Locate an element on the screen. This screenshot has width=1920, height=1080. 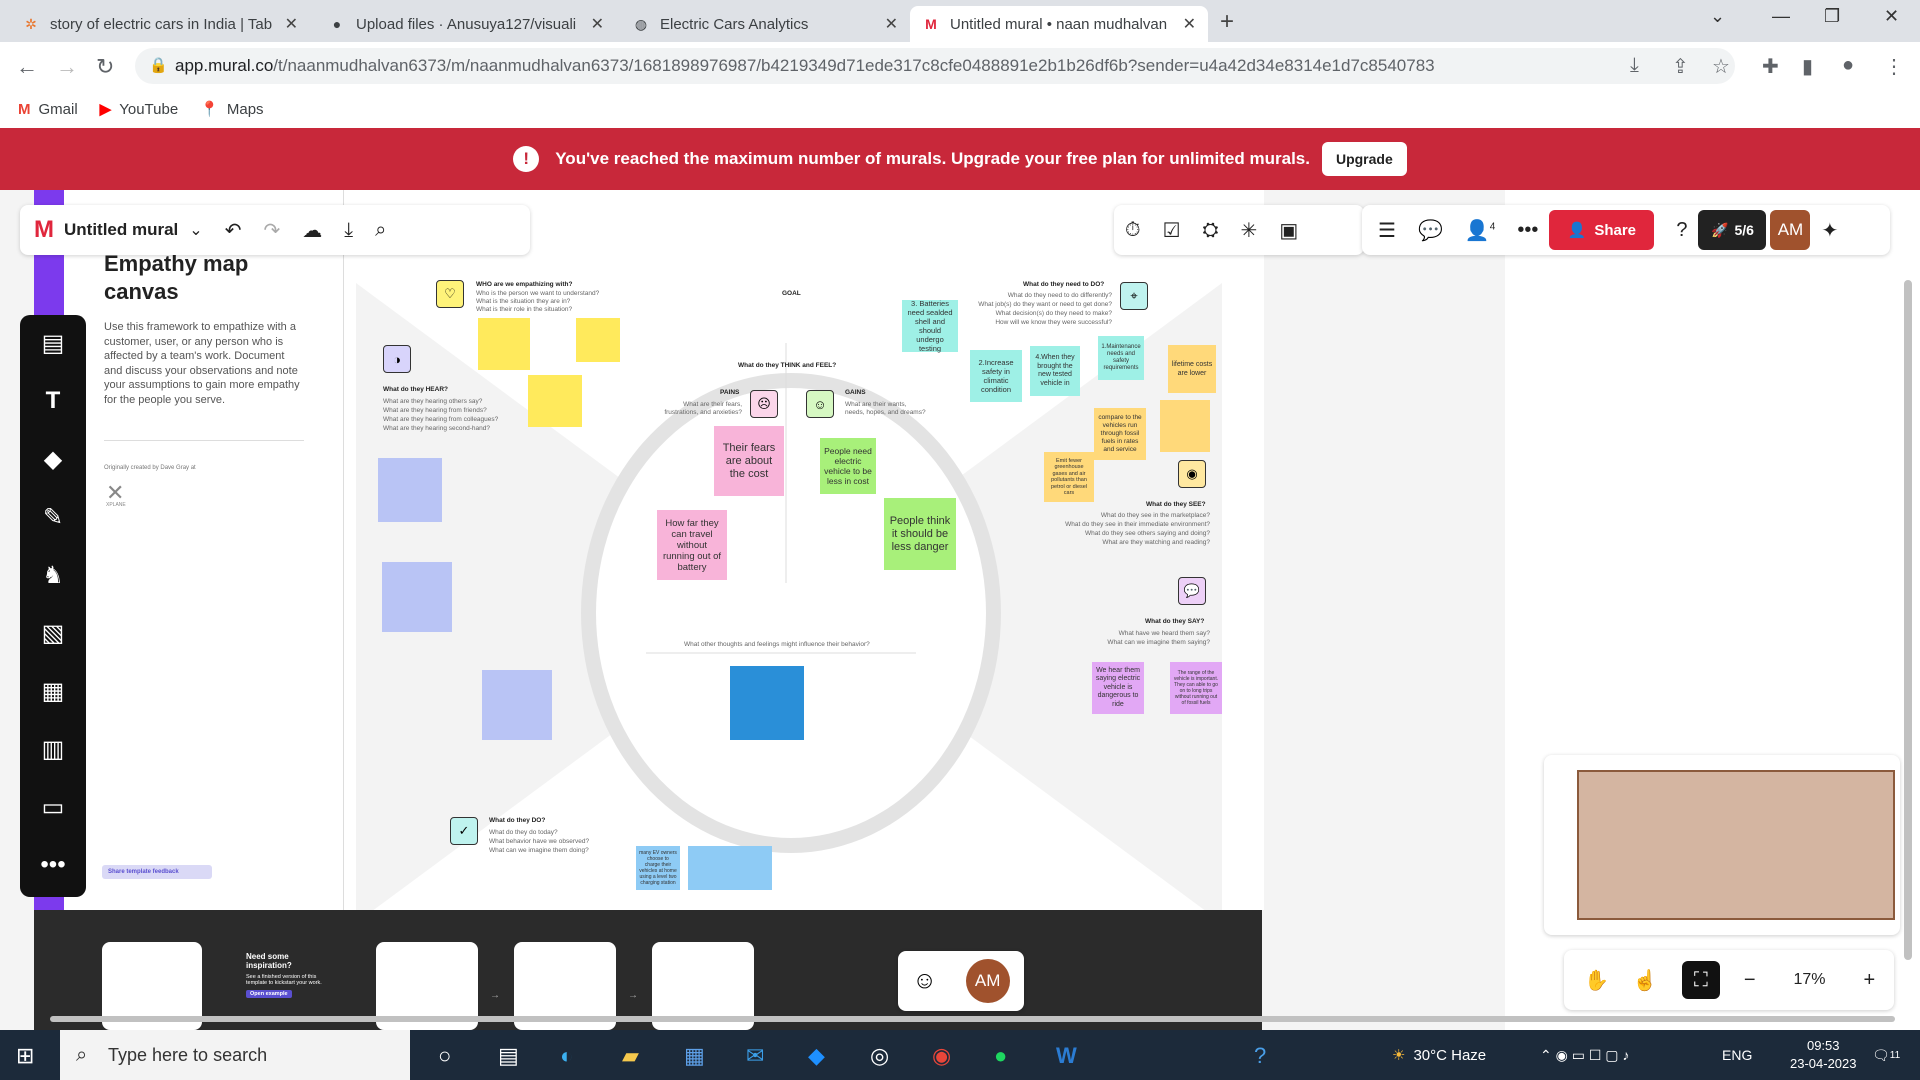
clock: 09:53 23-04-2023 is located at coordinates (1823, 1055).